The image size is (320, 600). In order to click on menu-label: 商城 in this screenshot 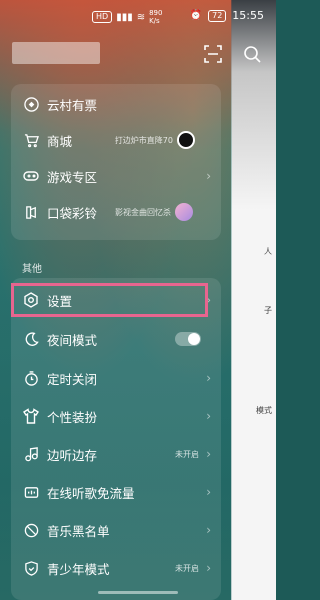, I will do `click(60, 141)`.